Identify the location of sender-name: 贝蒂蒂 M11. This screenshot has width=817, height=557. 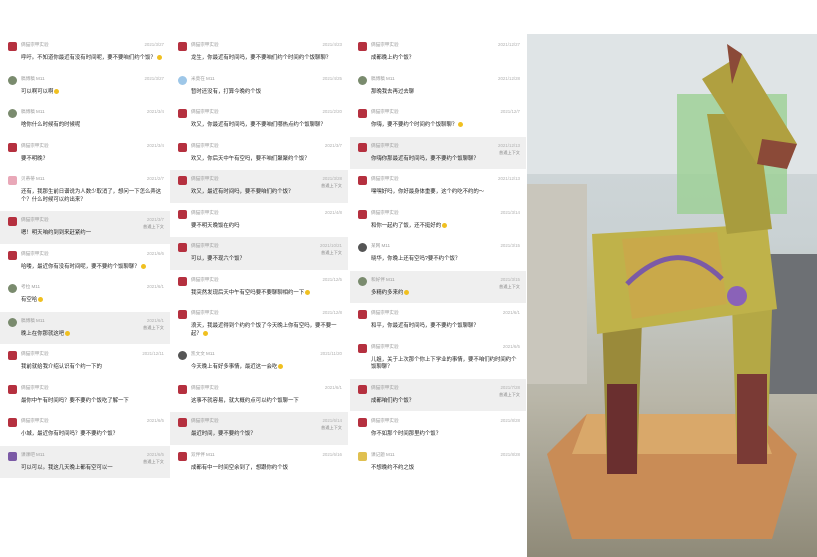
(33, 178).